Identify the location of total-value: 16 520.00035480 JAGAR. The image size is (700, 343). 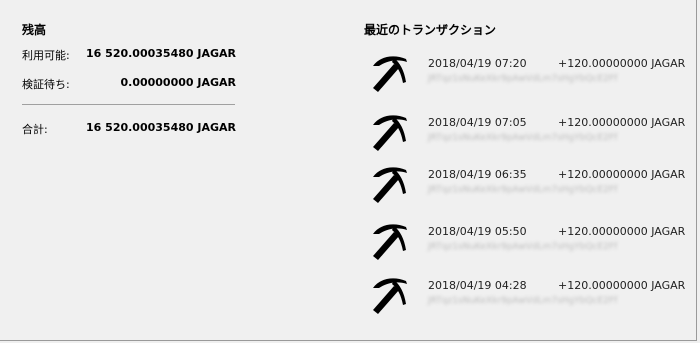
(161, 127).